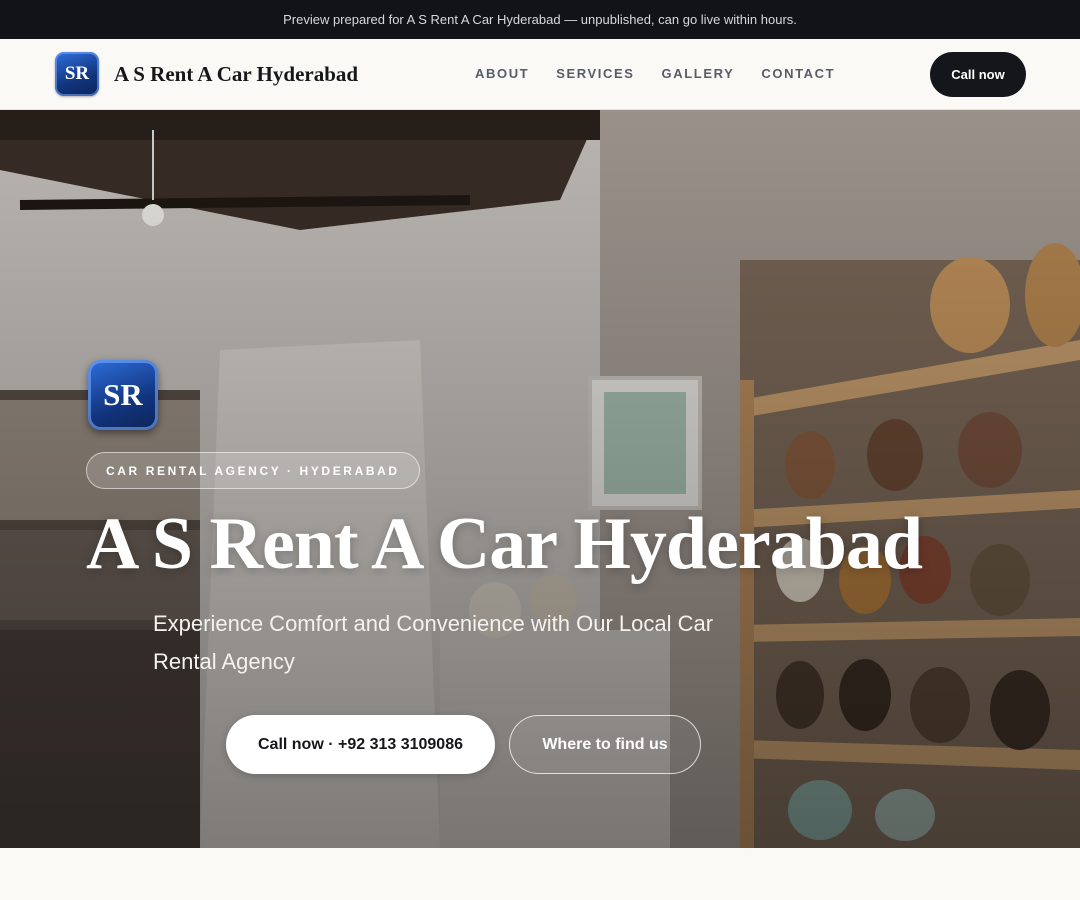 The image size is (1080, 900). Describe the element at coordinates (798, 73) in the screenshot. I see `nav-link-contact: CONTACT` at that location.